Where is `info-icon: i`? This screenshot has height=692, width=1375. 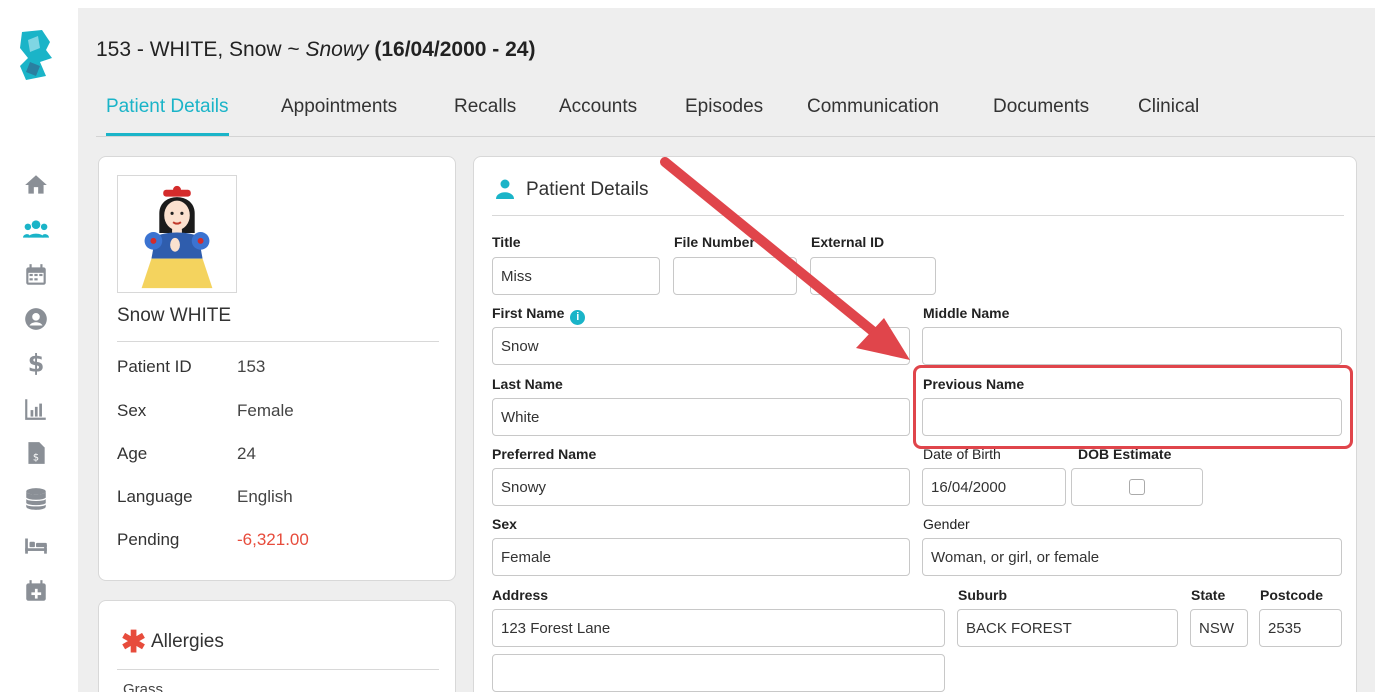
info-icon: i is located at coordinates (578, 317).